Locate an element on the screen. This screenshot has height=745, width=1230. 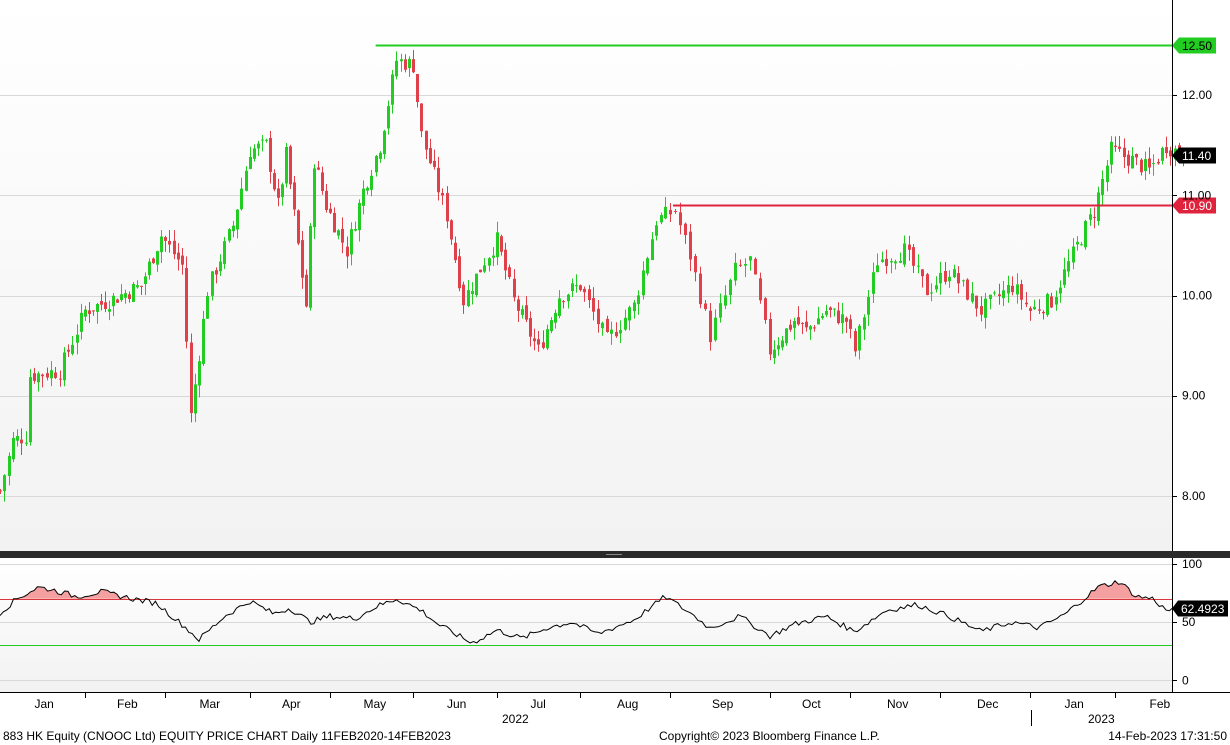
y-tick-label: 11.00 is located at coordinates (1196, 195).